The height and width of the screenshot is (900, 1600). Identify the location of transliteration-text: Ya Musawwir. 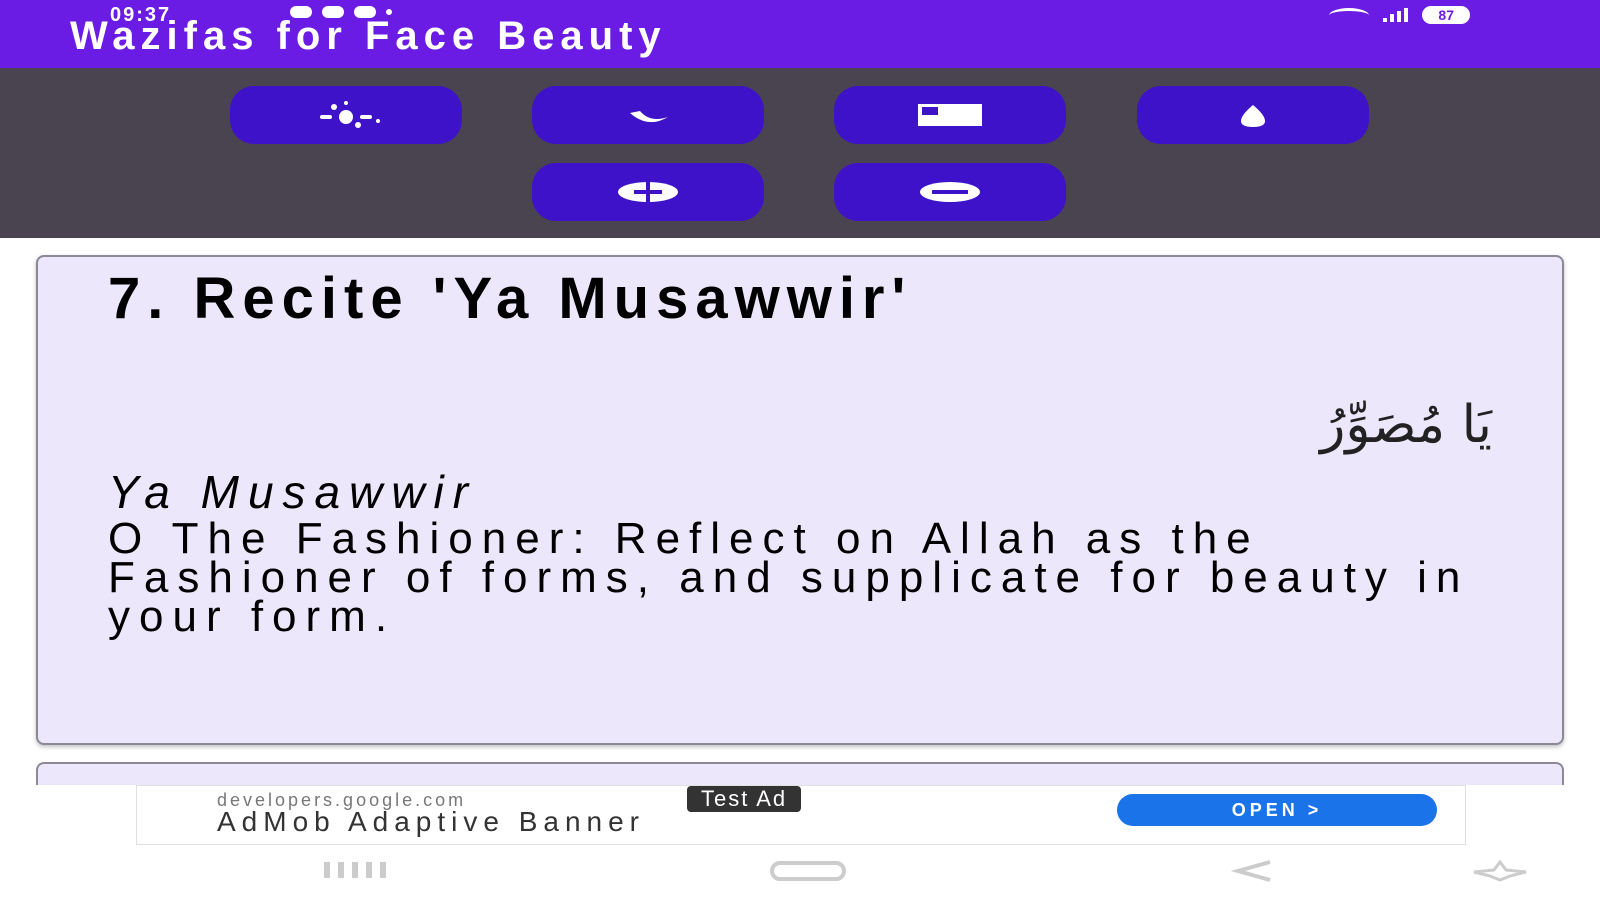
(293, 492).